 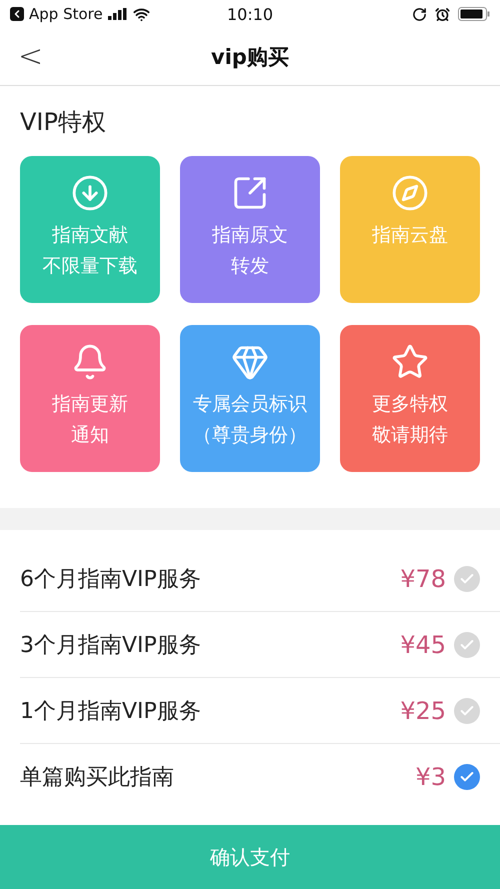 I want to click on plan-price: ¥45, so click(x=423, y=644).